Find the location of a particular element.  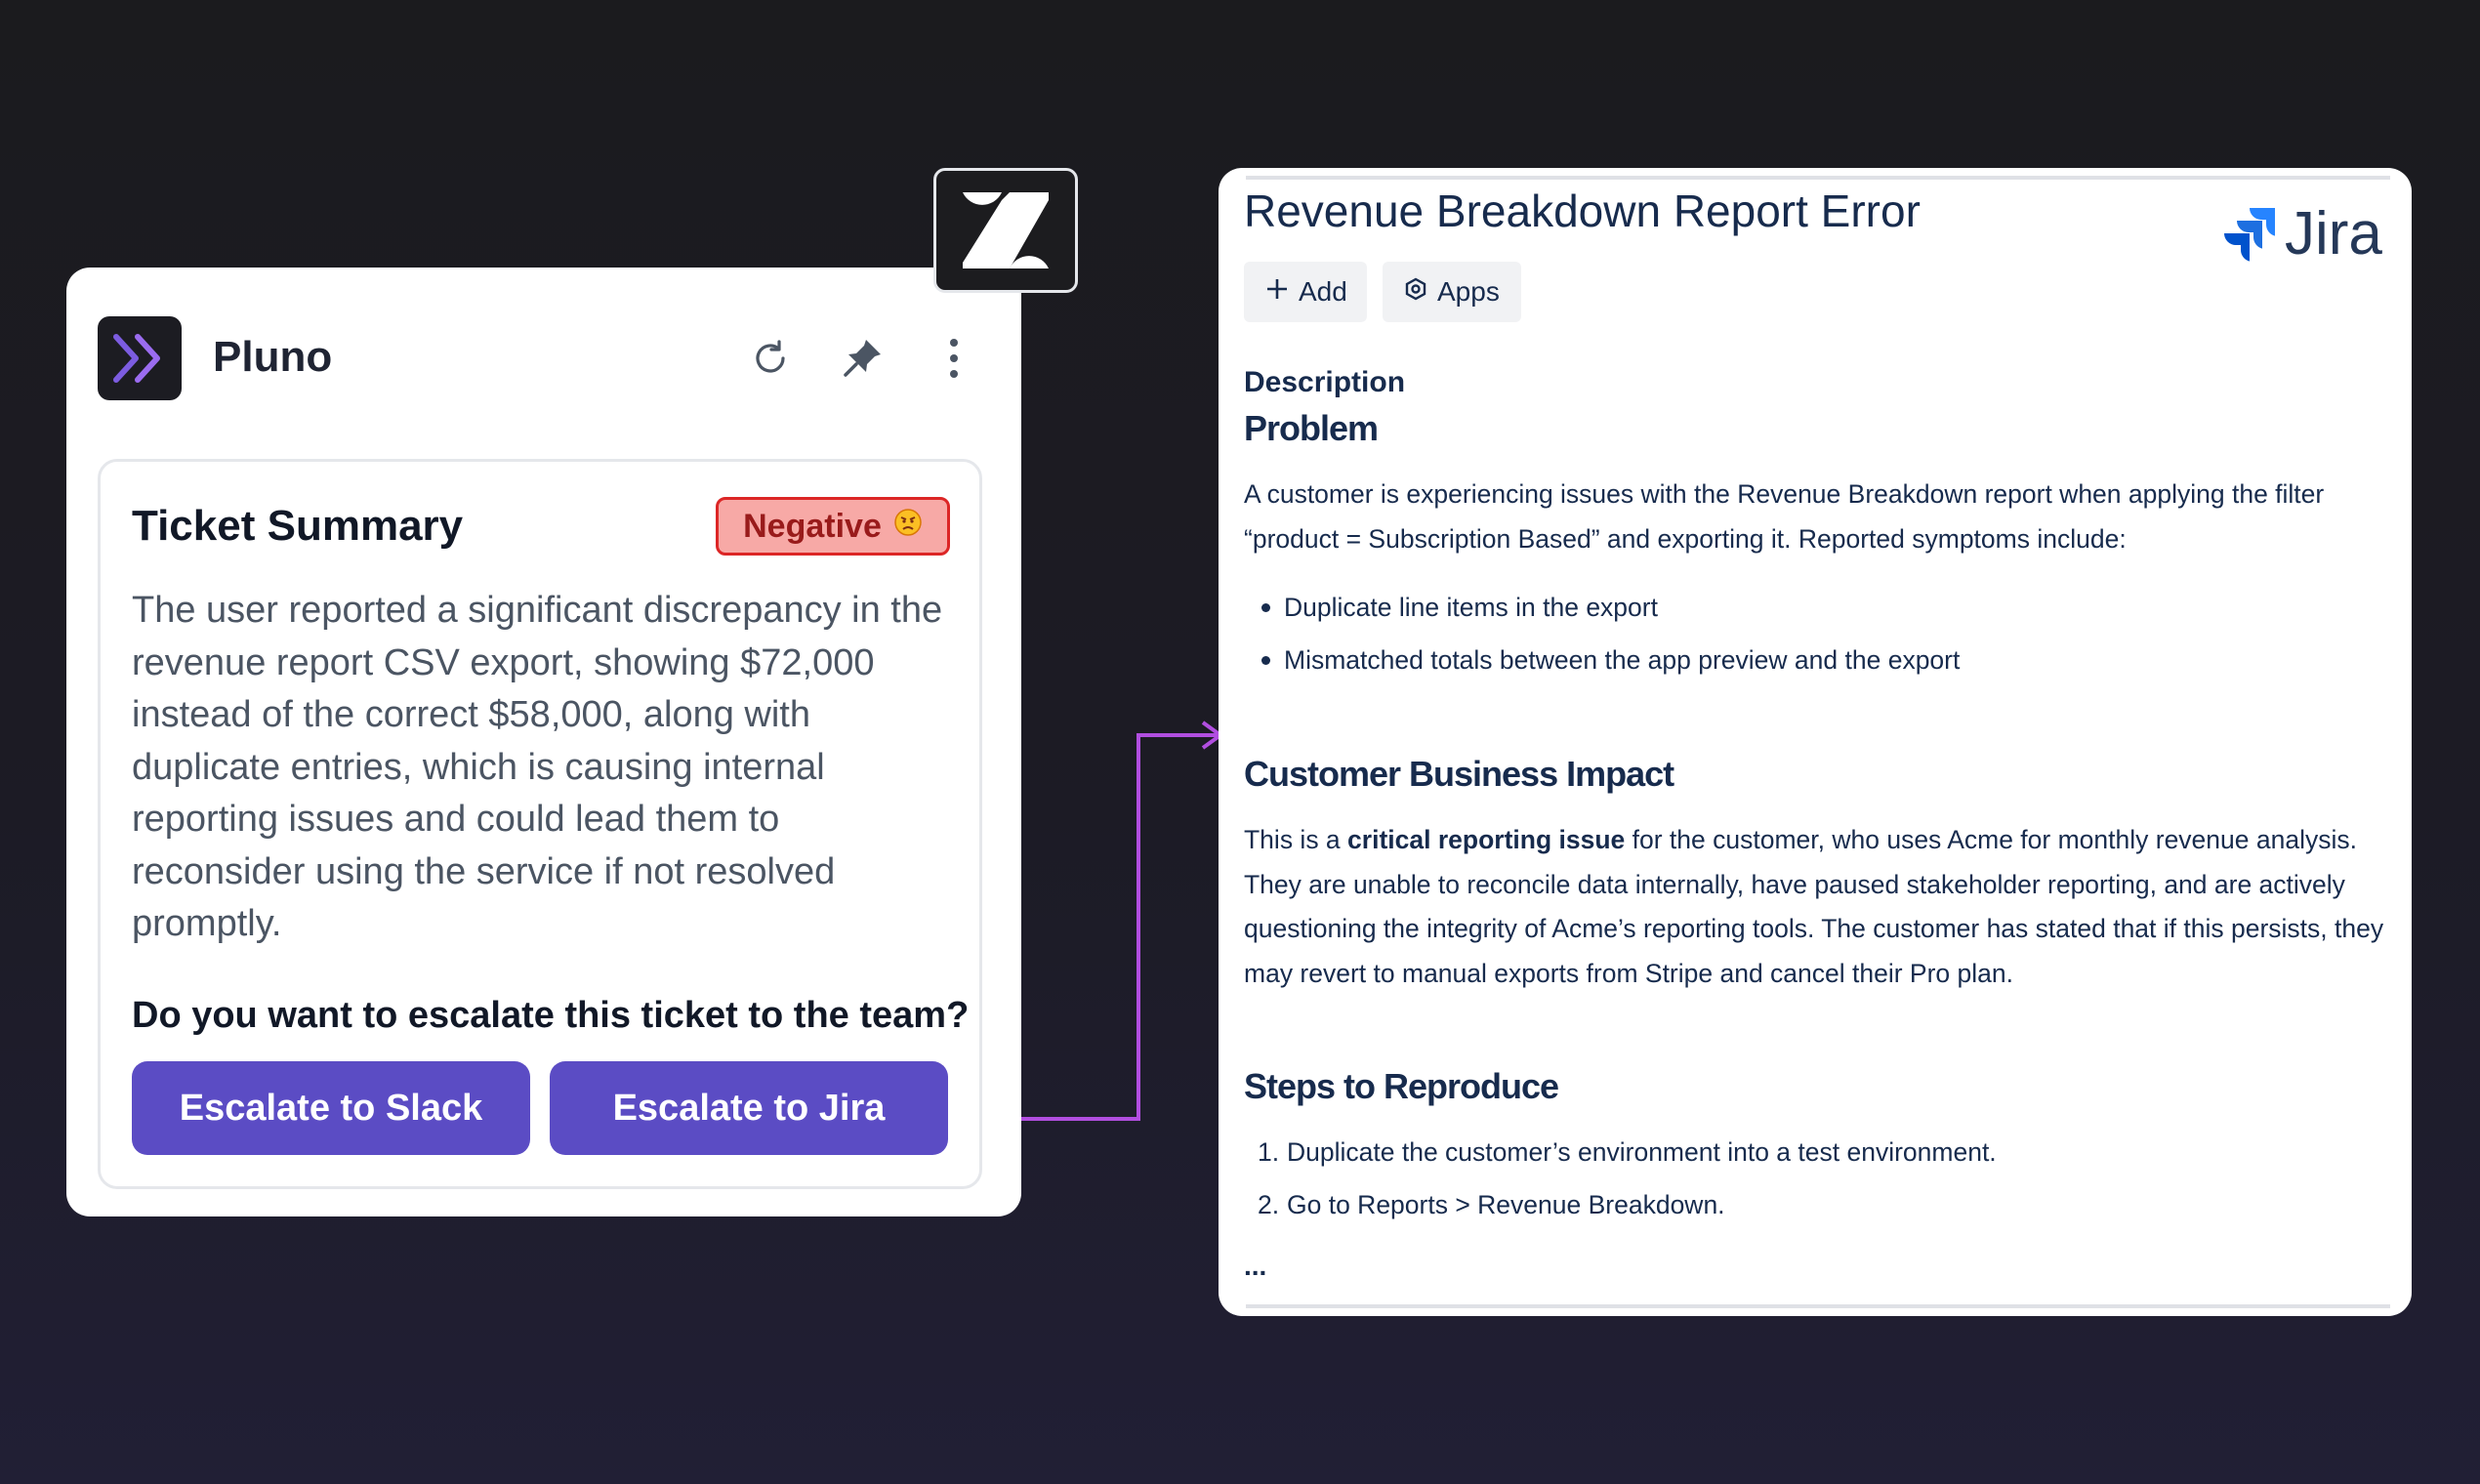

zendesk-icon is located at coordinates (1006, 230).